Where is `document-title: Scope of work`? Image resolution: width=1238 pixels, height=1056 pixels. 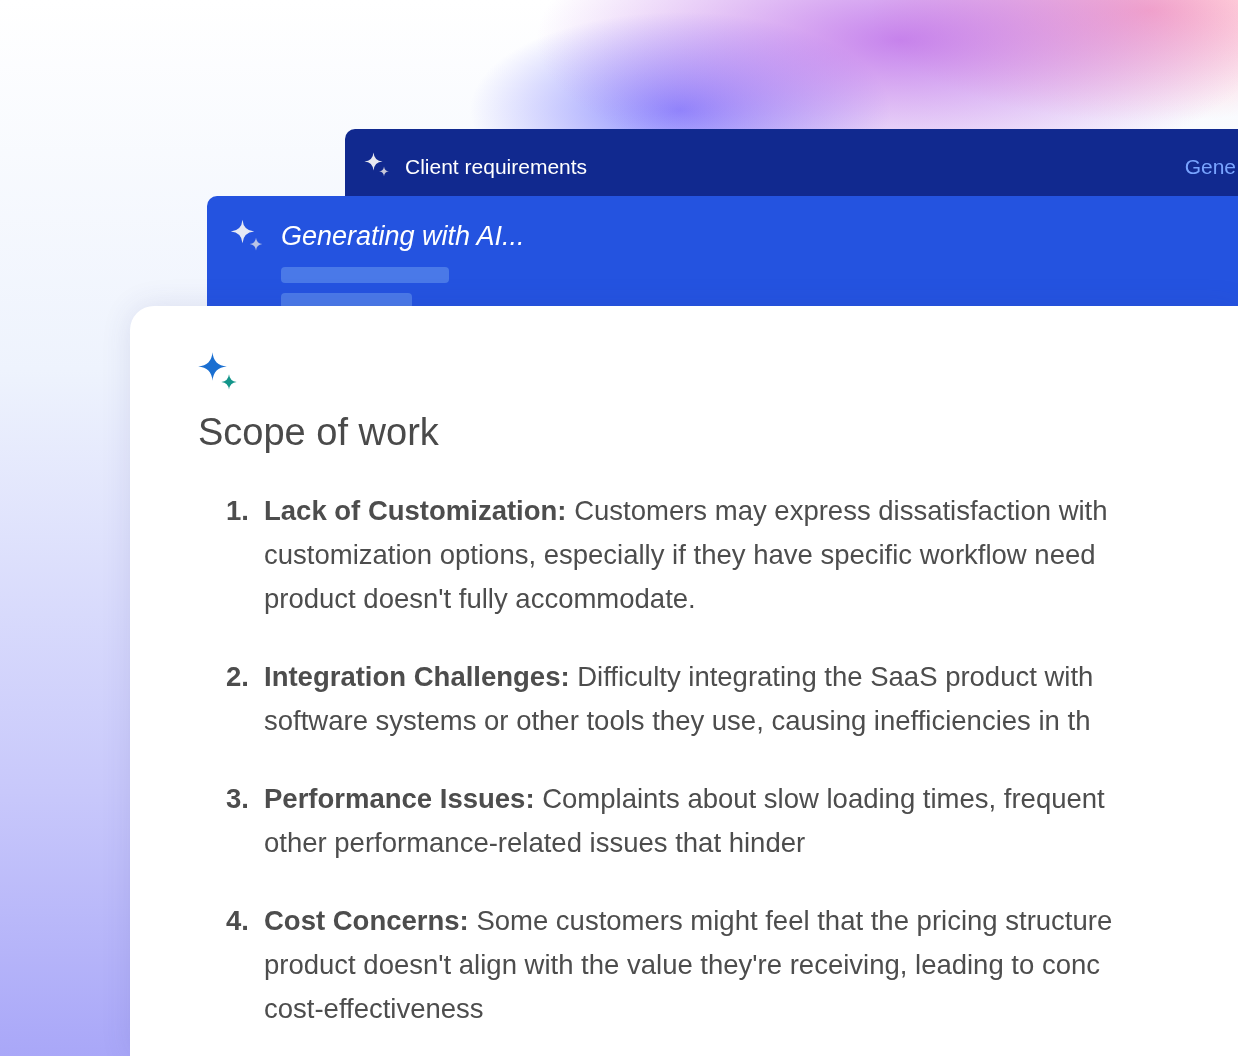 document-title: Scope of work is located at coordinates (319, 432).